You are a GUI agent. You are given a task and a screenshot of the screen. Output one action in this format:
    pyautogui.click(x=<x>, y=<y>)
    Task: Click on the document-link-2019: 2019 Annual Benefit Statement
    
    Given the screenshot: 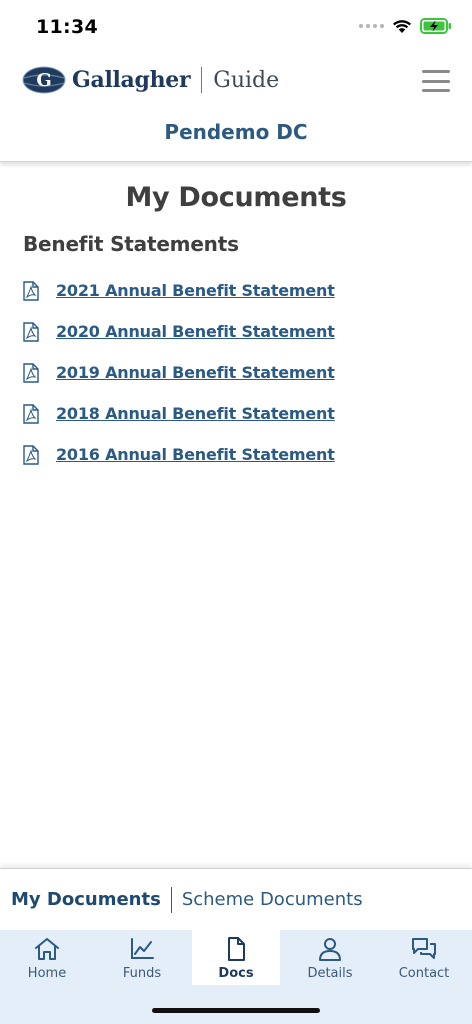 What is the action you would take?
    pyautogui.click(x=195, y=372)
    